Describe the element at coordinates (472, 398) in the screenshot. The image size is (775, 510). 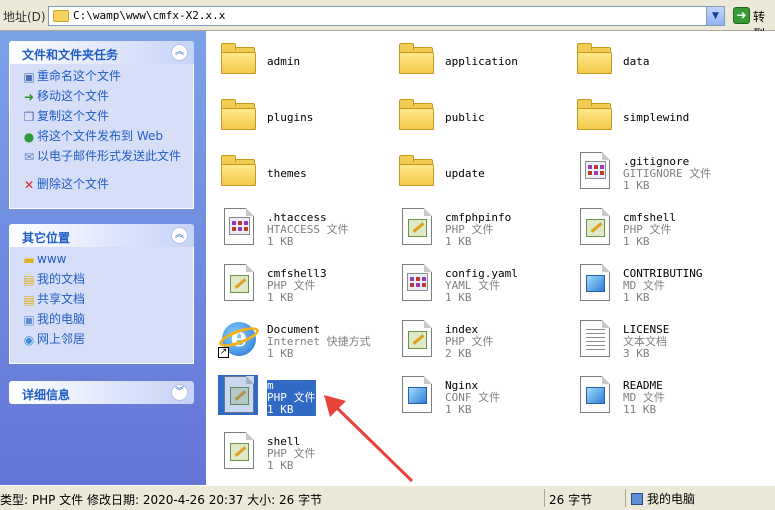
I see `file-labels: Nginx CONF 文件 1 KB` at that location.